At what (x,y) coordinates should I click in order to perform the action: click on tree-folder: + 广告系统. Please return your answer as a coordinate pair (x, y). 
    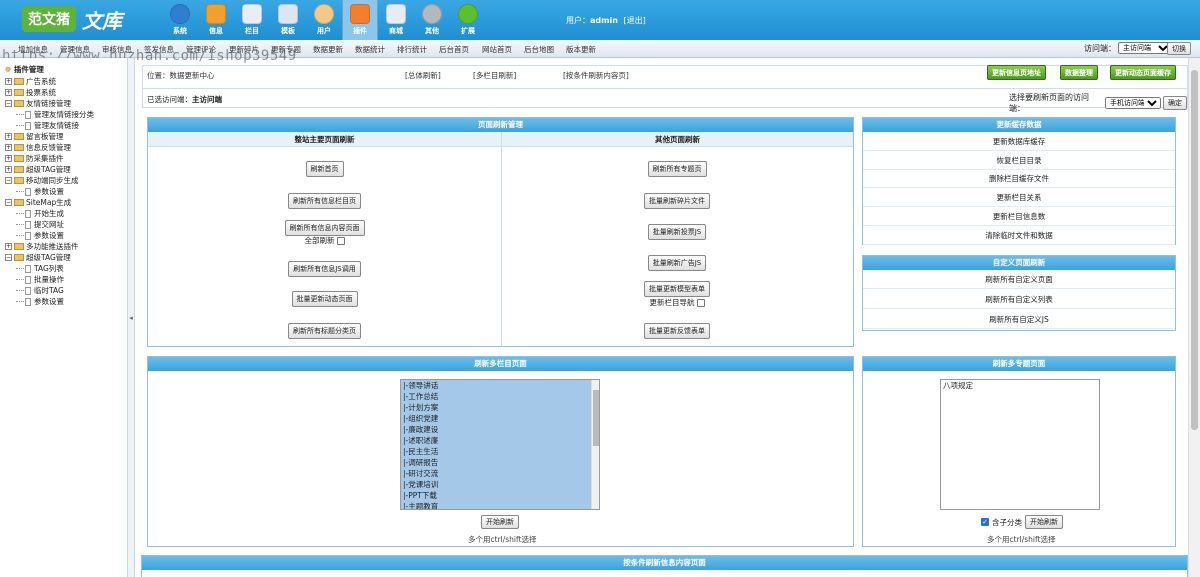
    Looking at the image, I should click on (30, 81).